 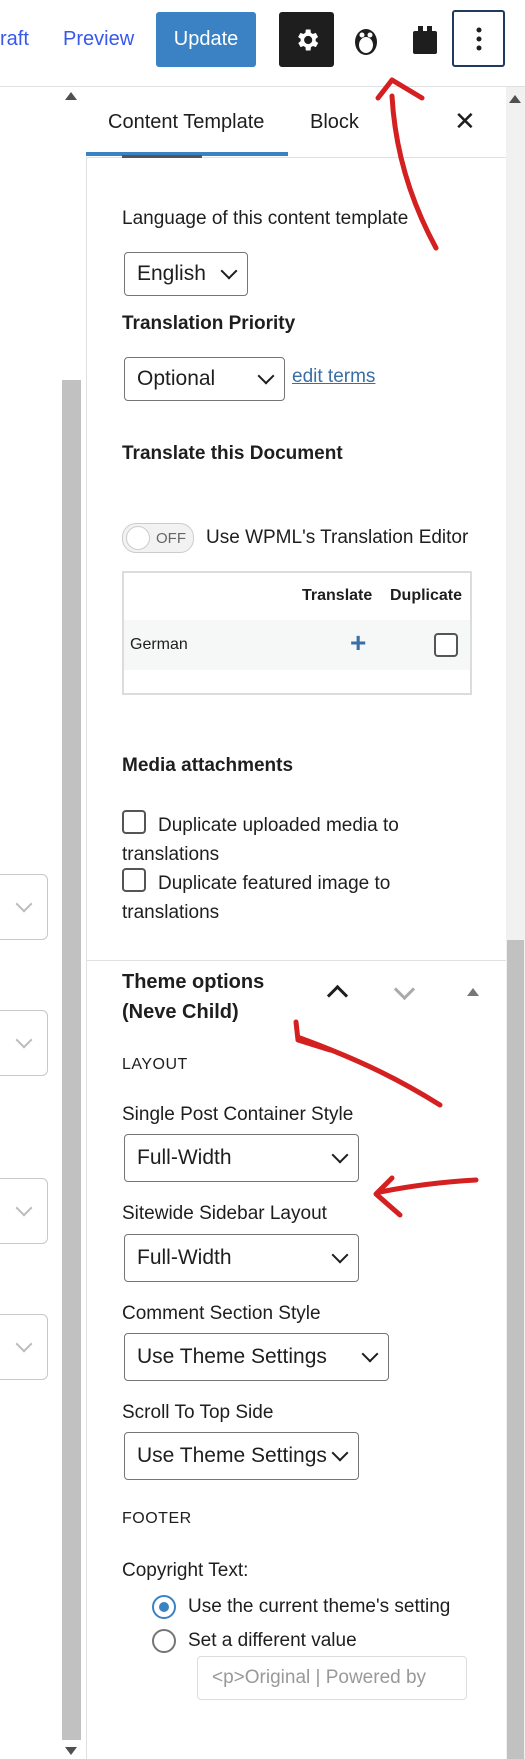 What do you see at coordinates (400, 89) in the screenshot?
I see `annotation-arrowhead-top` at bounding box center [400, 89].